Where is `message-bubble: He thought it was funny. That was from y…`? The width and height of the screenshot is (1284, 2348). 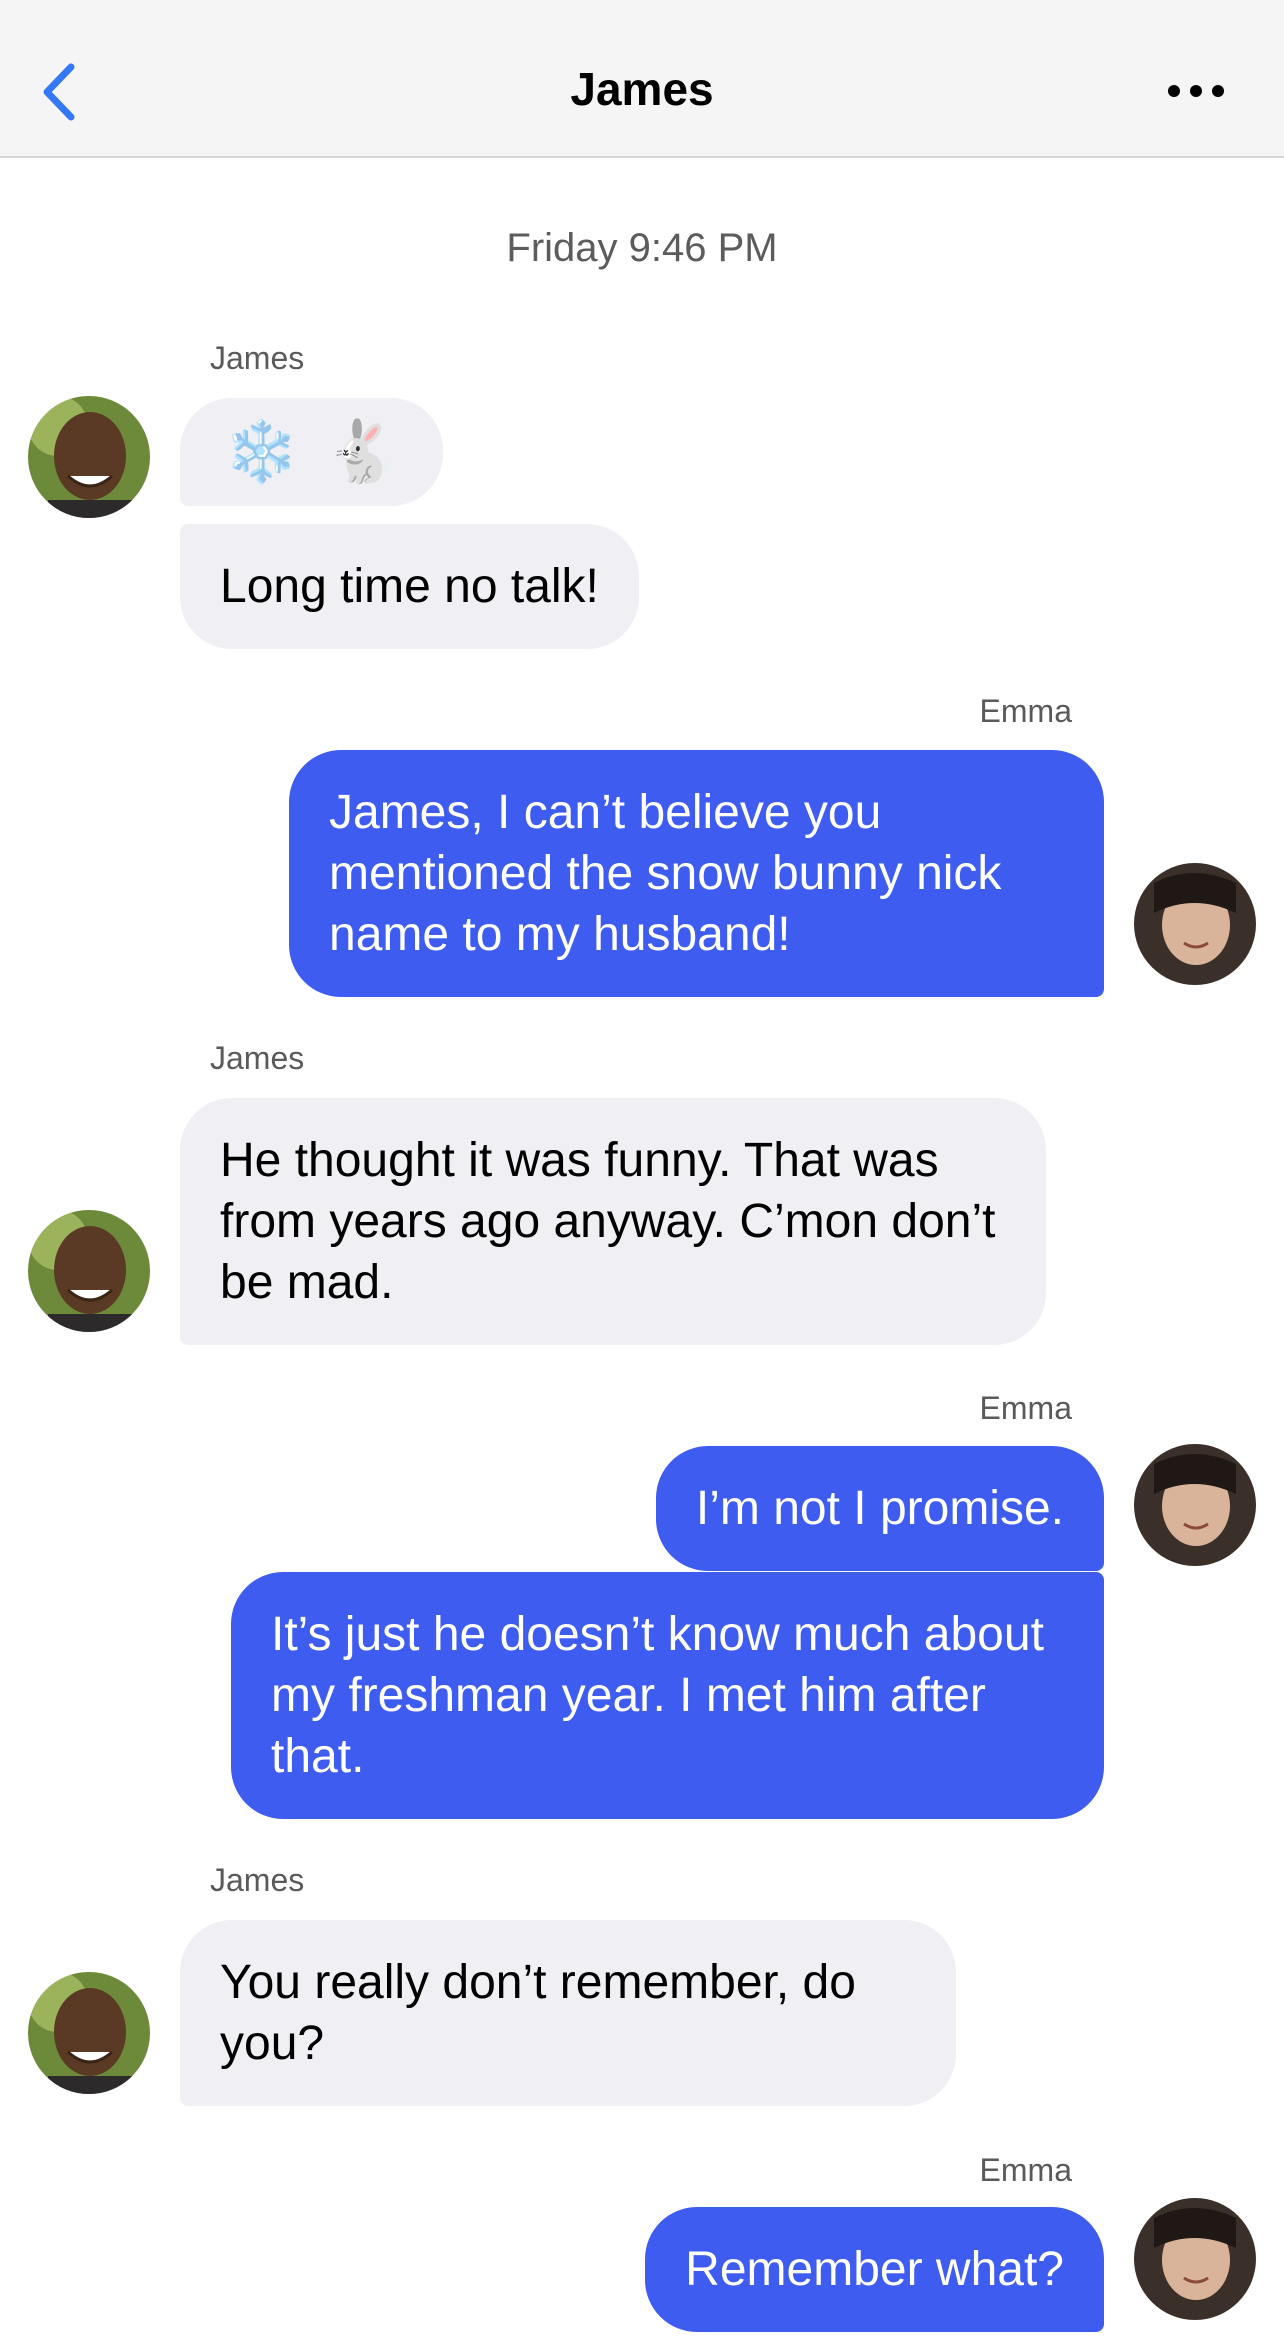
message-bubble: He thought it was funny. That was from y… is located at coordinates (613, 1221).